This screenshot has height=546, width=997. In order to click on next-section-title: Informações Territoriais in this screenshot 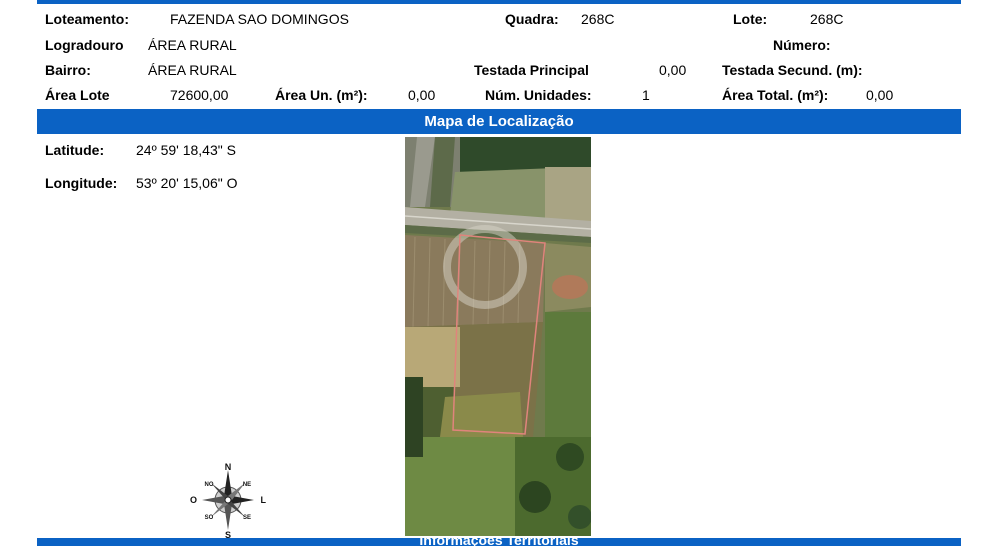, I will do `click(499, 542)`.